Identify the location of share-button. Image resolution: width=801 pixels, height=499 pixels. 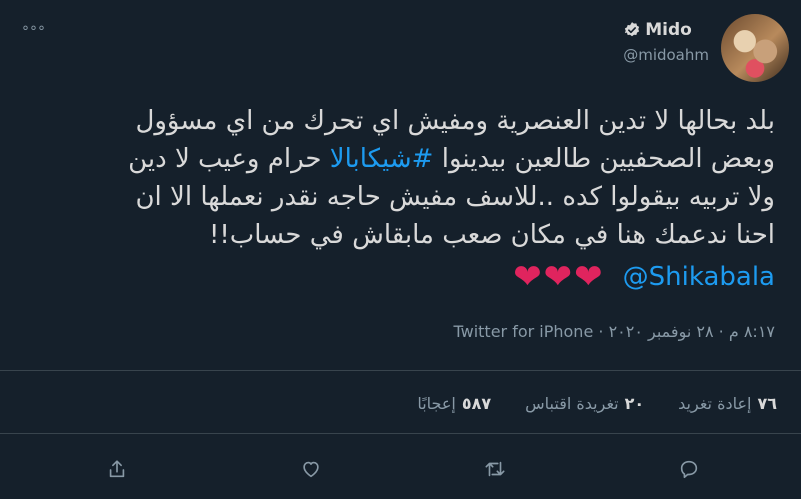
(117, 469).